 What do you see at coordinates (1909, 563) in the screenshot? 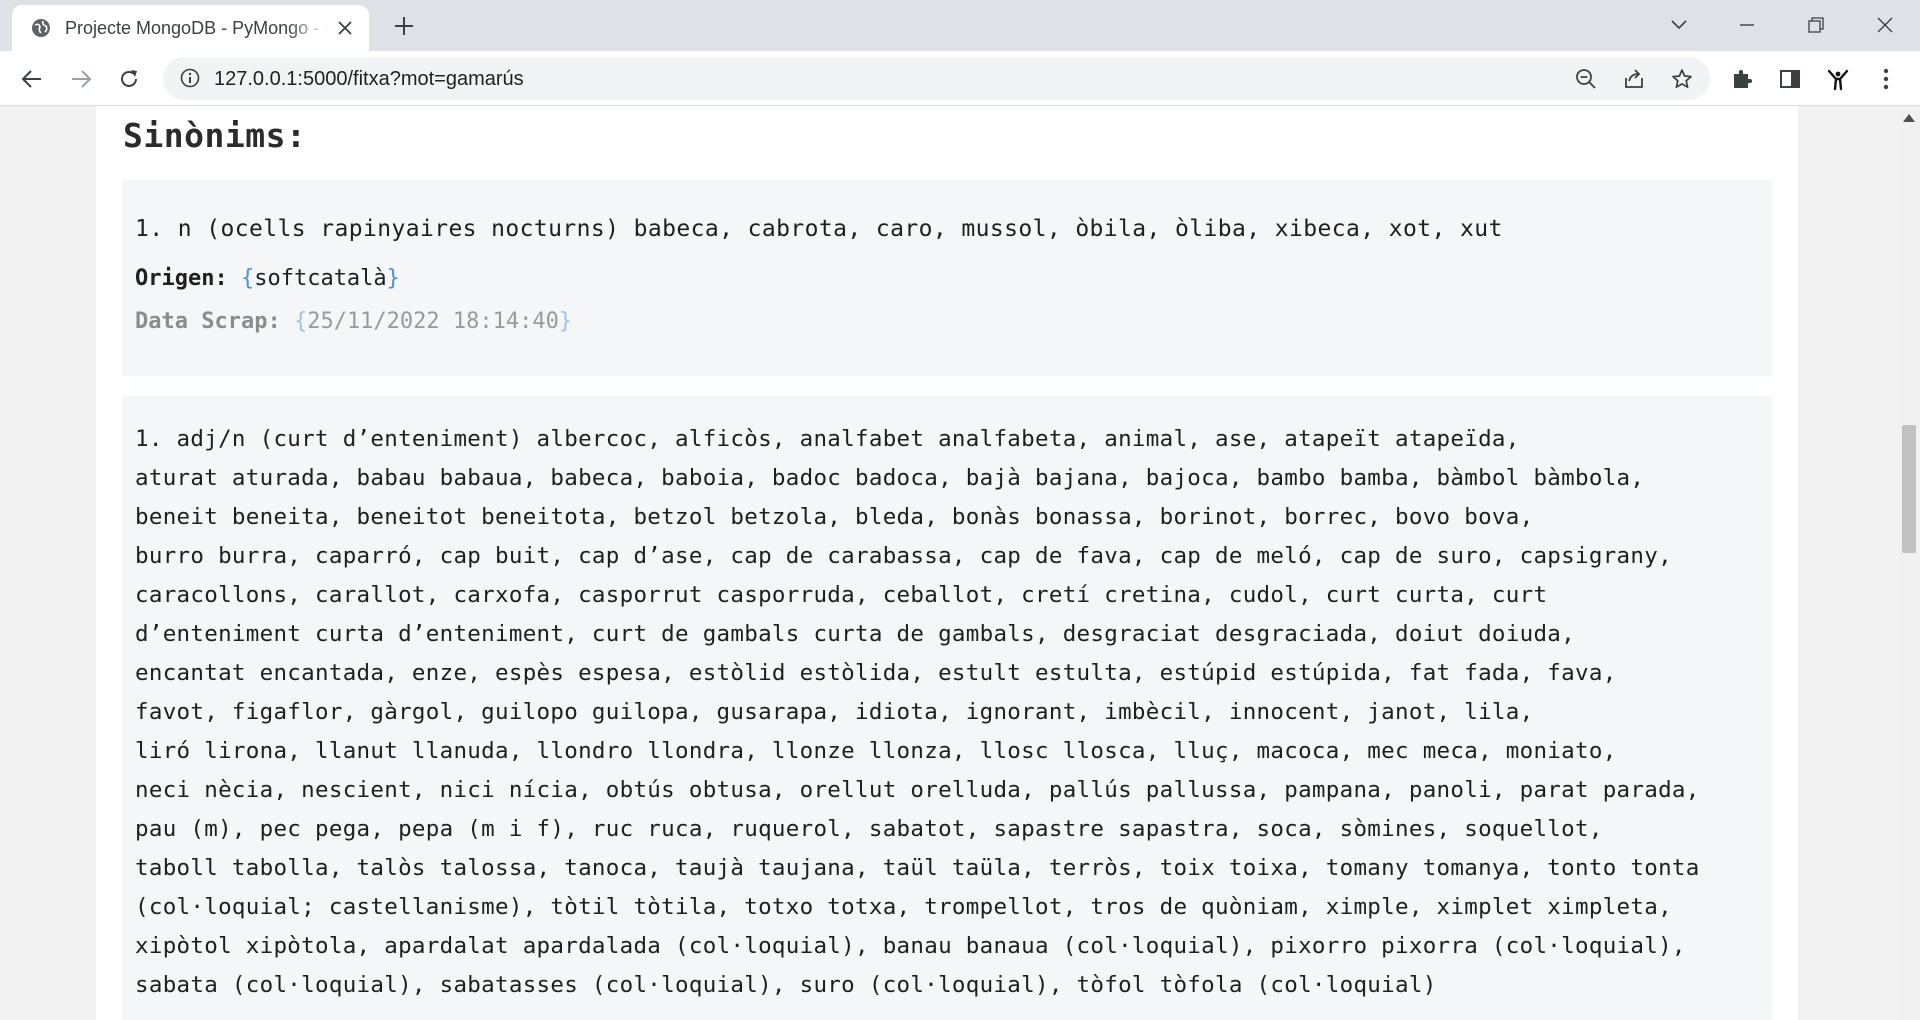
I see `vertical-scrollbar` at bounding box center [1909, 563].